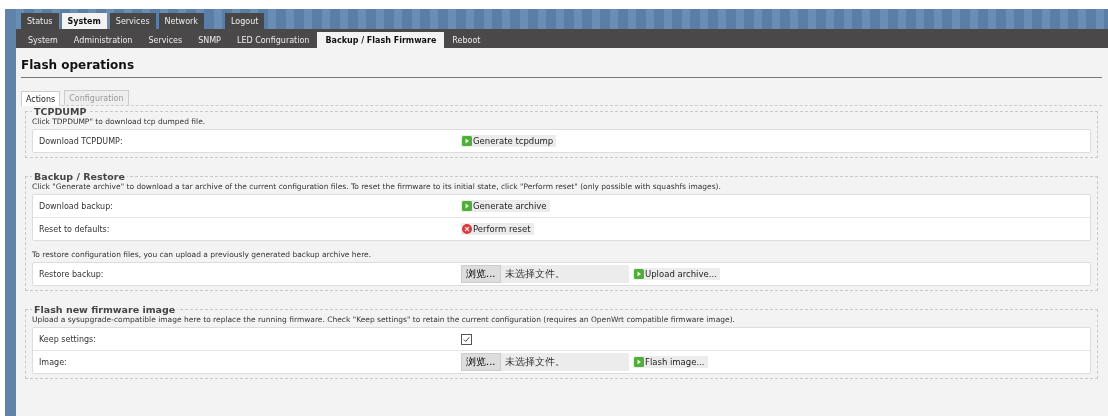 The image size is (1108, 416). I want to click on page-title: Flash operations, so click(561, 68).